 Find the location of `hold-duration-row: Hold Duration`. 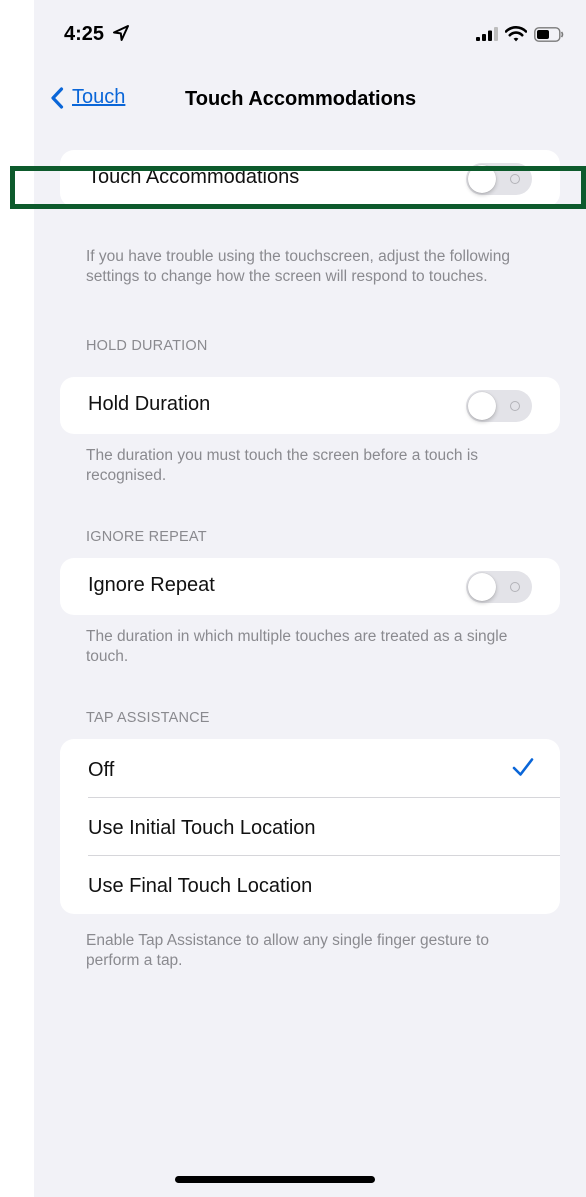

hold-duration-row: Hold Duration is located at coordinates (310, 405).